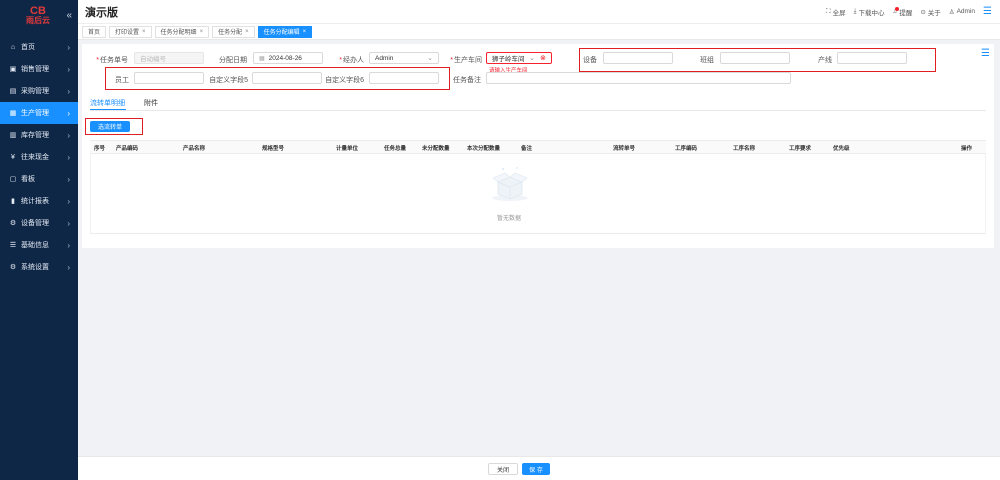 The image size is (1000, 480). What do you see at coordinates (233, 60) in the screenshot?
I see `date-label: 分配日期` at bounding box center [233, 60].